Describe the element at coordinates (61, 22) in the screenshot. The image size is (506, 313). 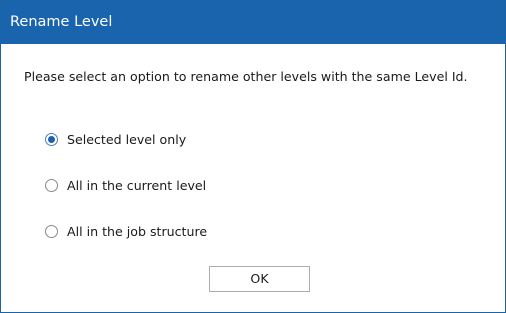
I see `dialog-title: Rename Level` at that location.